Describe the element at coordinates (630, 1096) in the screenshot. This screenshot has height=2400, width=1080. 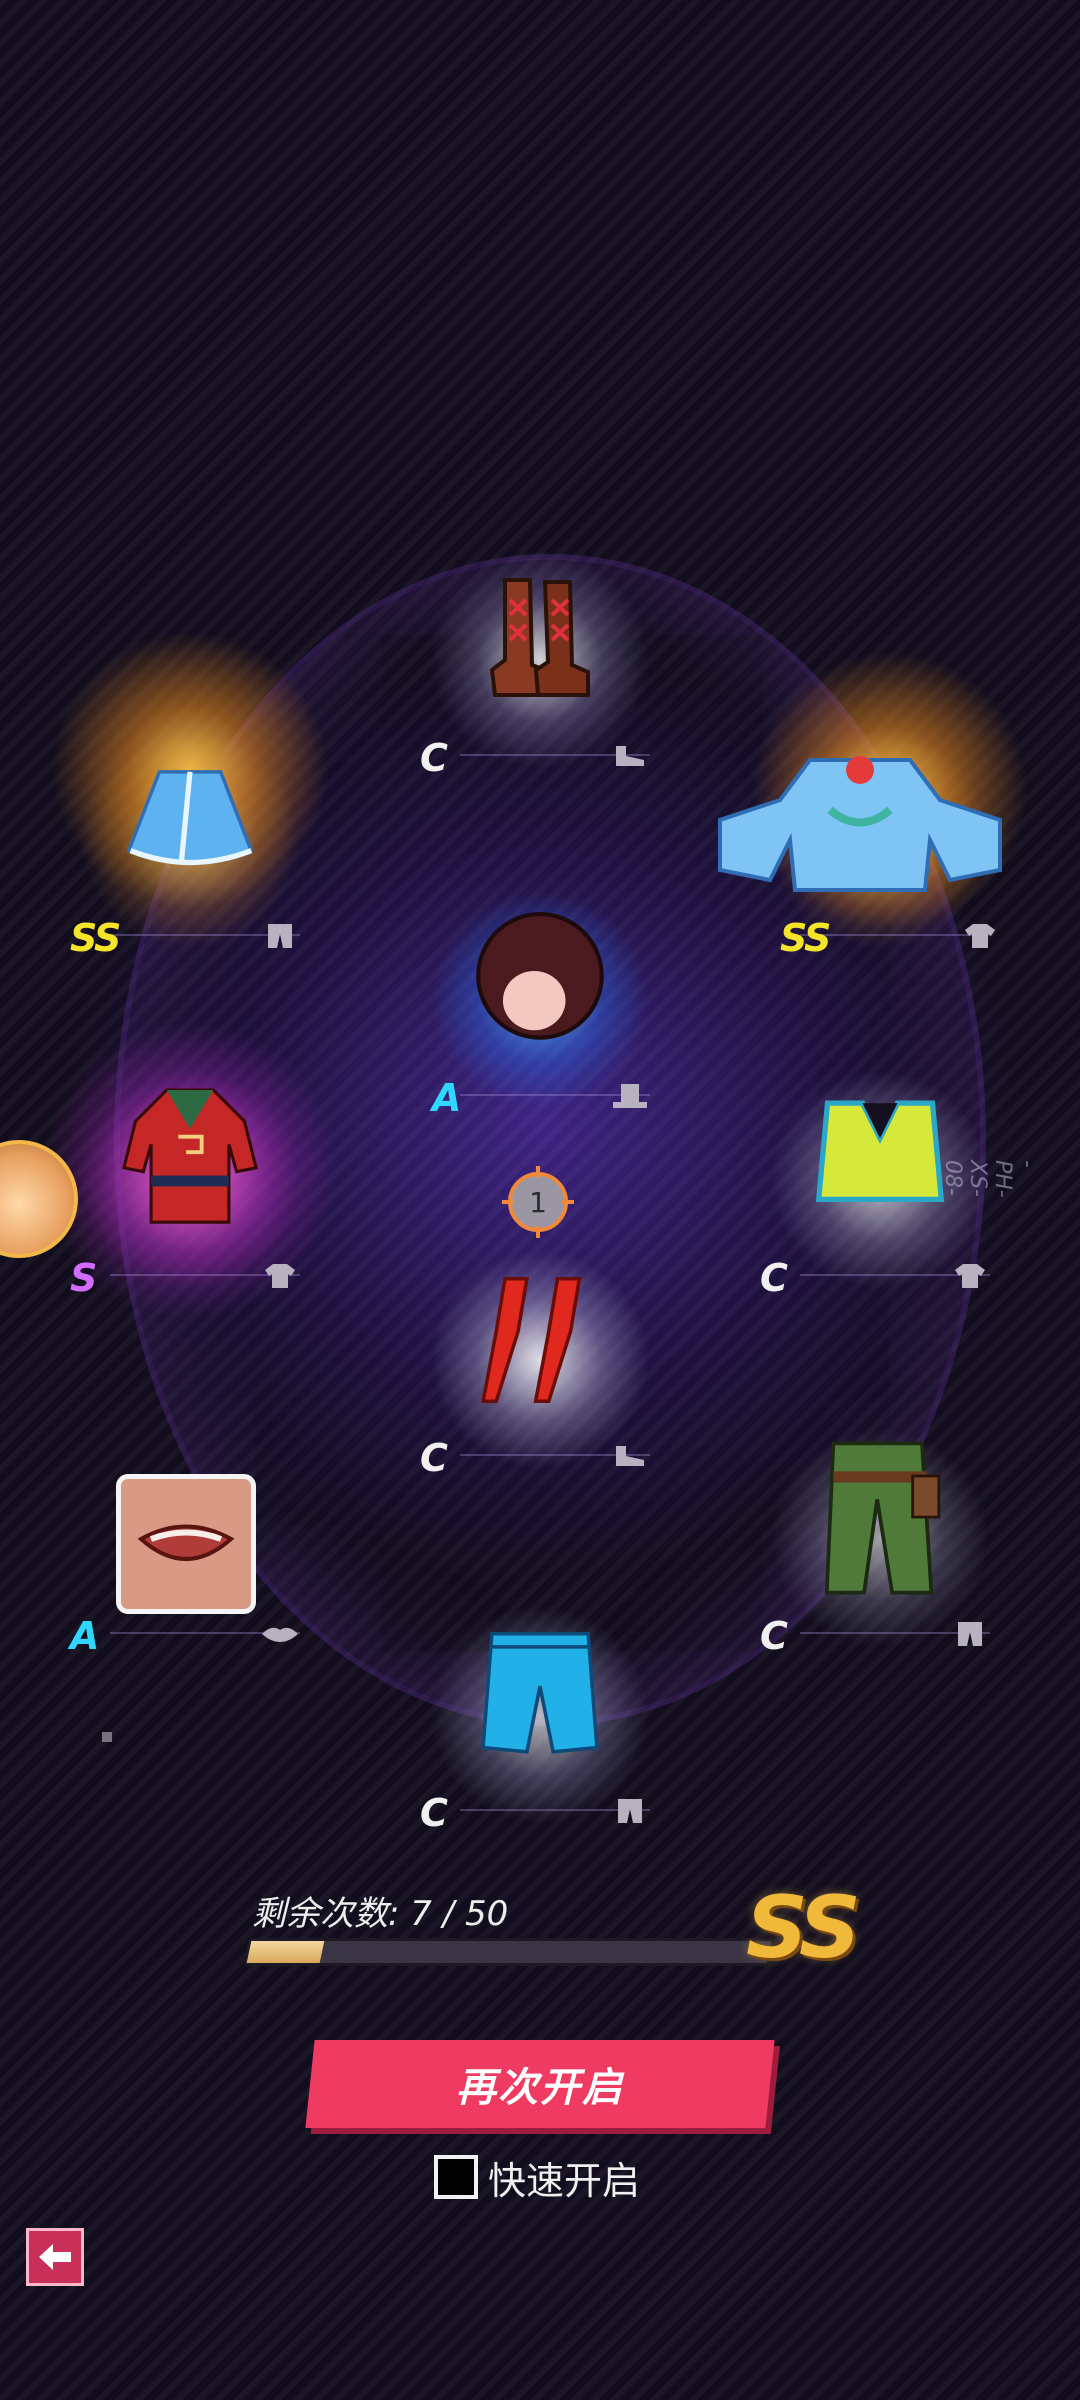
I see `hat-icon` at that location.